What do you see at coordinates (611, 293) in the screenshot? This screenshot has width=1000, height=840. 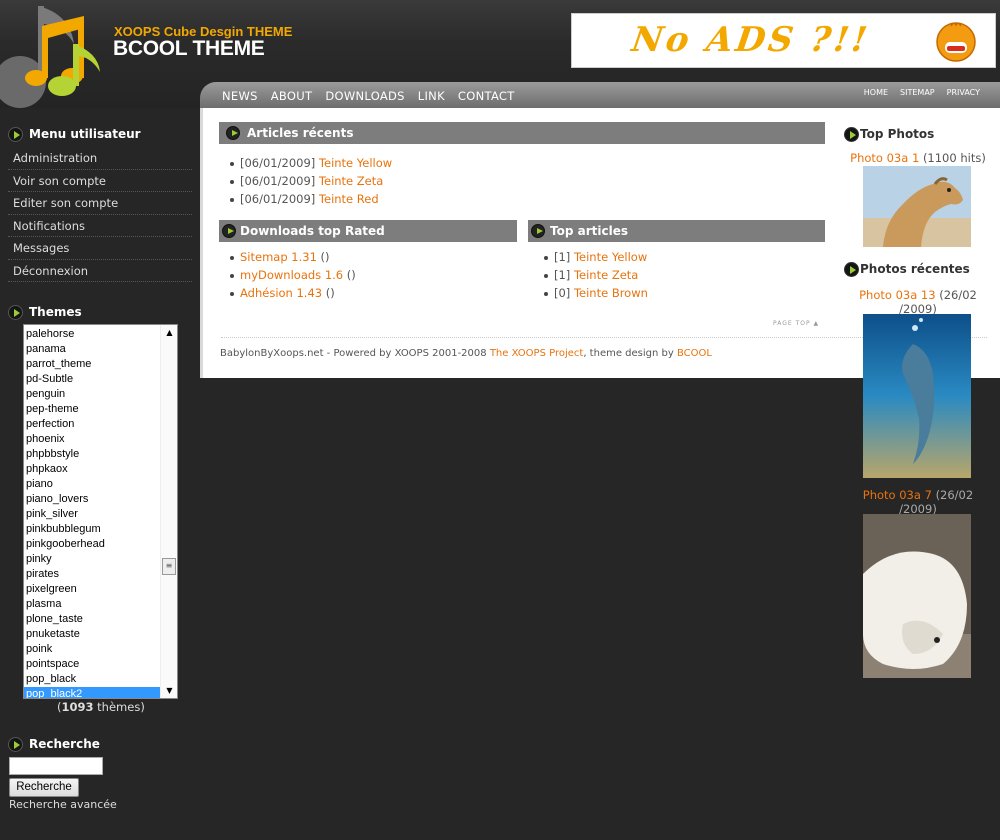 I see `article-link: Teinte Brown` at bounding box center [611, 293].